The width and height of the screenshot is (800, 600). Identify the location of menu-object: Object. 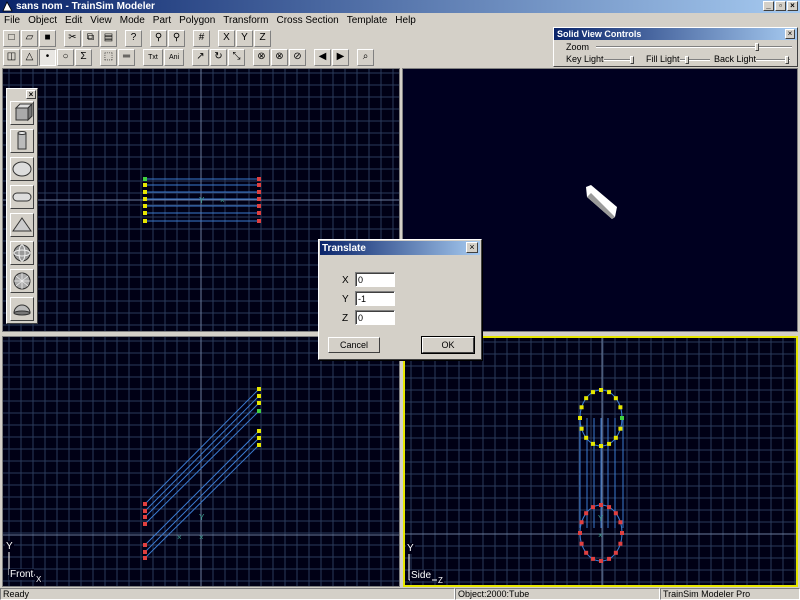
(42, 20).